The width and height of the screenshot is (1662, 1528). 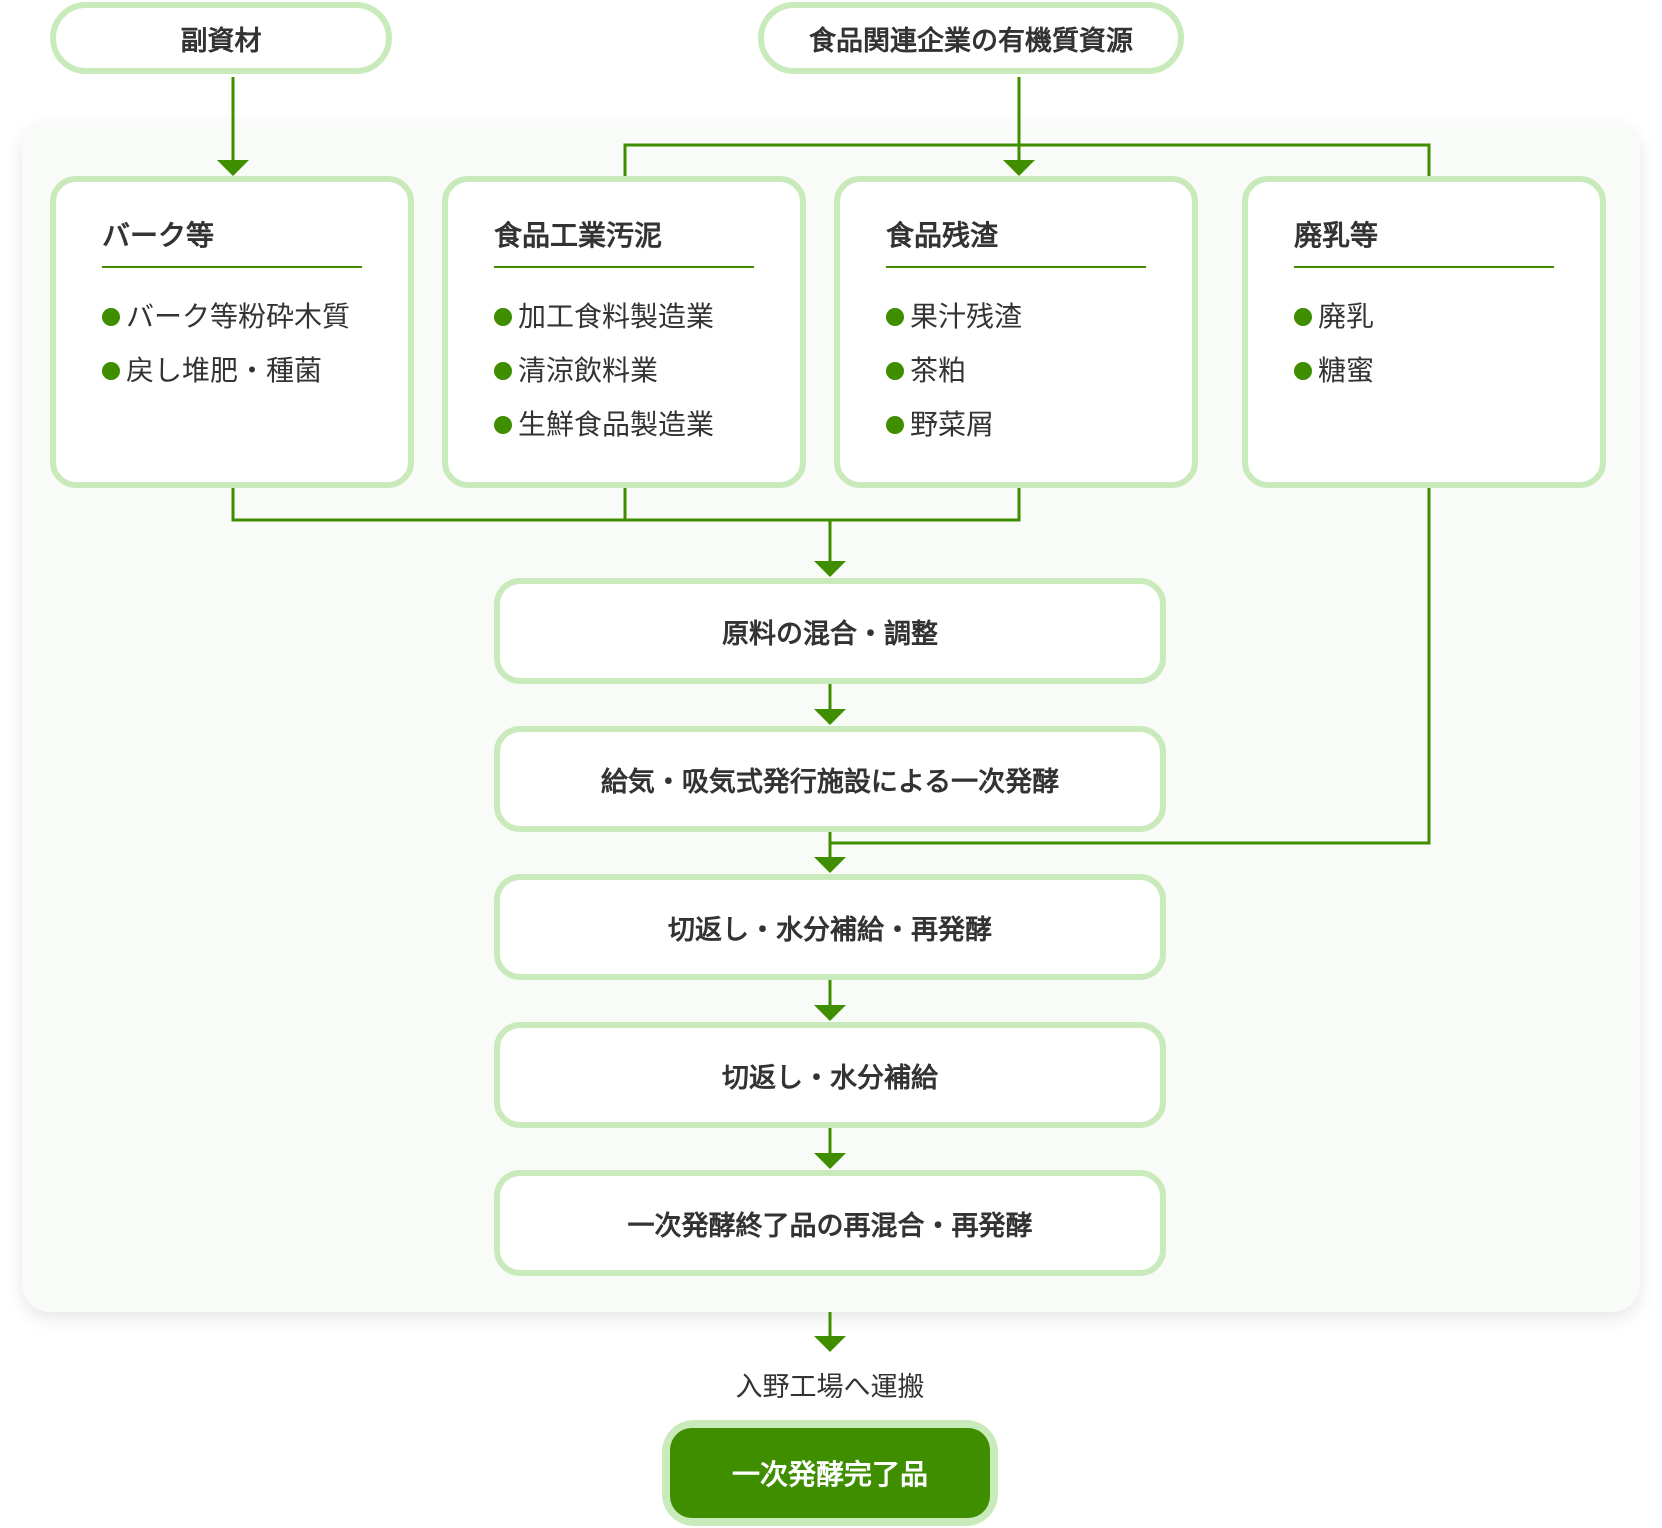 I want to click on process-step-label: 切返し・水分補給・再発酵, so click(x=830, y=930).